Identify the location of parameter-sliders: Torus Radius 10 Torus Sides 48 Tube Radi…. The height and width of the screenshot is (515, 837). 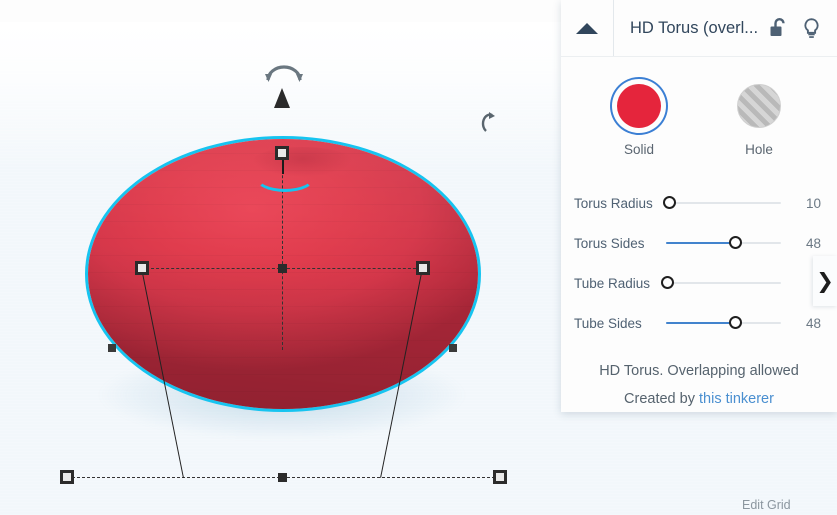
(699, 252).